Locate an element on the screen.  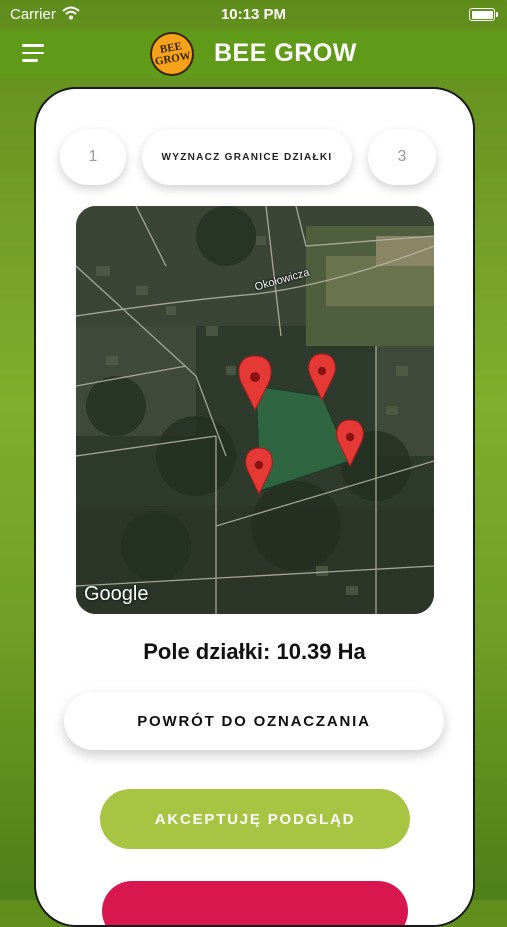
step-1-button: 1 is located at coordinates (93, 157).